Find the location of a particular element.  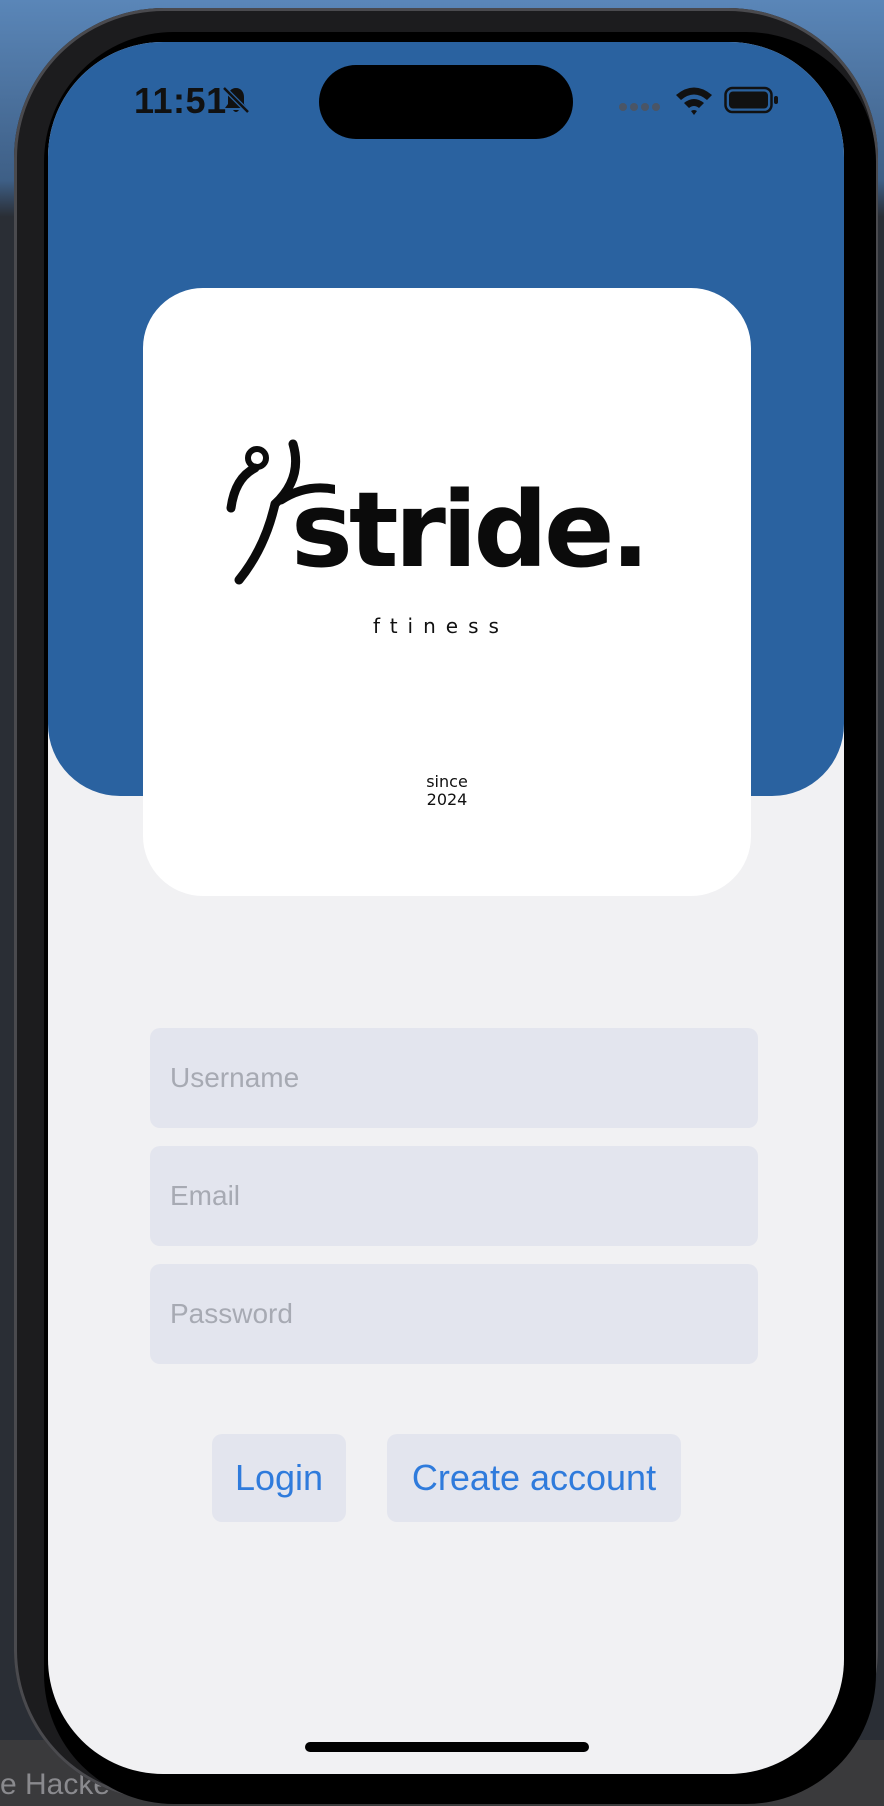

password-input is located at coordinates (454, 1314).